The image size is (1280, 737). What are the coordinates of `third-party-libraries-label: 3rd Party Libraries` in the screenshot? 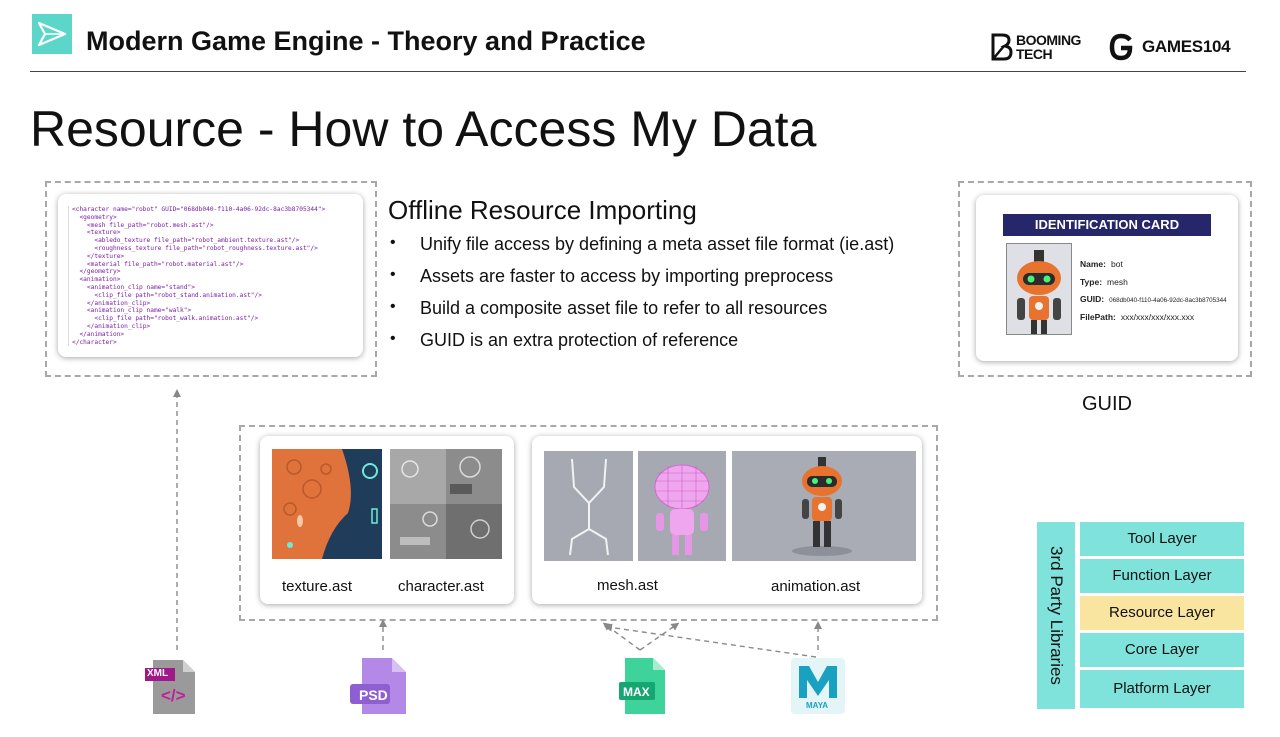 It's located at (1056, 615).